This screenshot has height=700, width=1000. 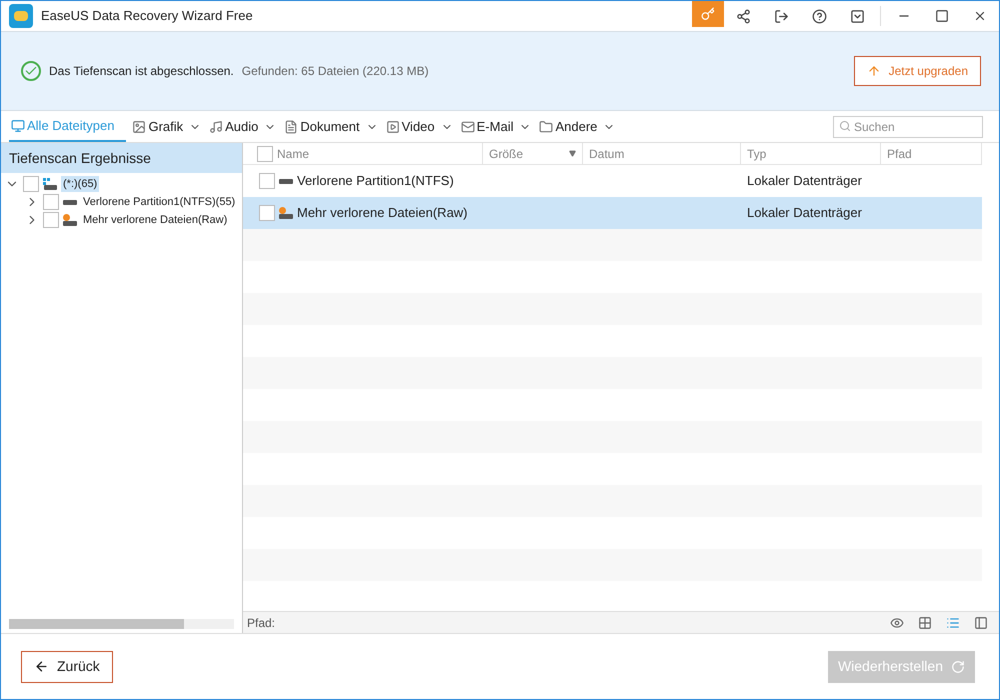 I want to click on column-header: Name, so click(x=363, y=153).